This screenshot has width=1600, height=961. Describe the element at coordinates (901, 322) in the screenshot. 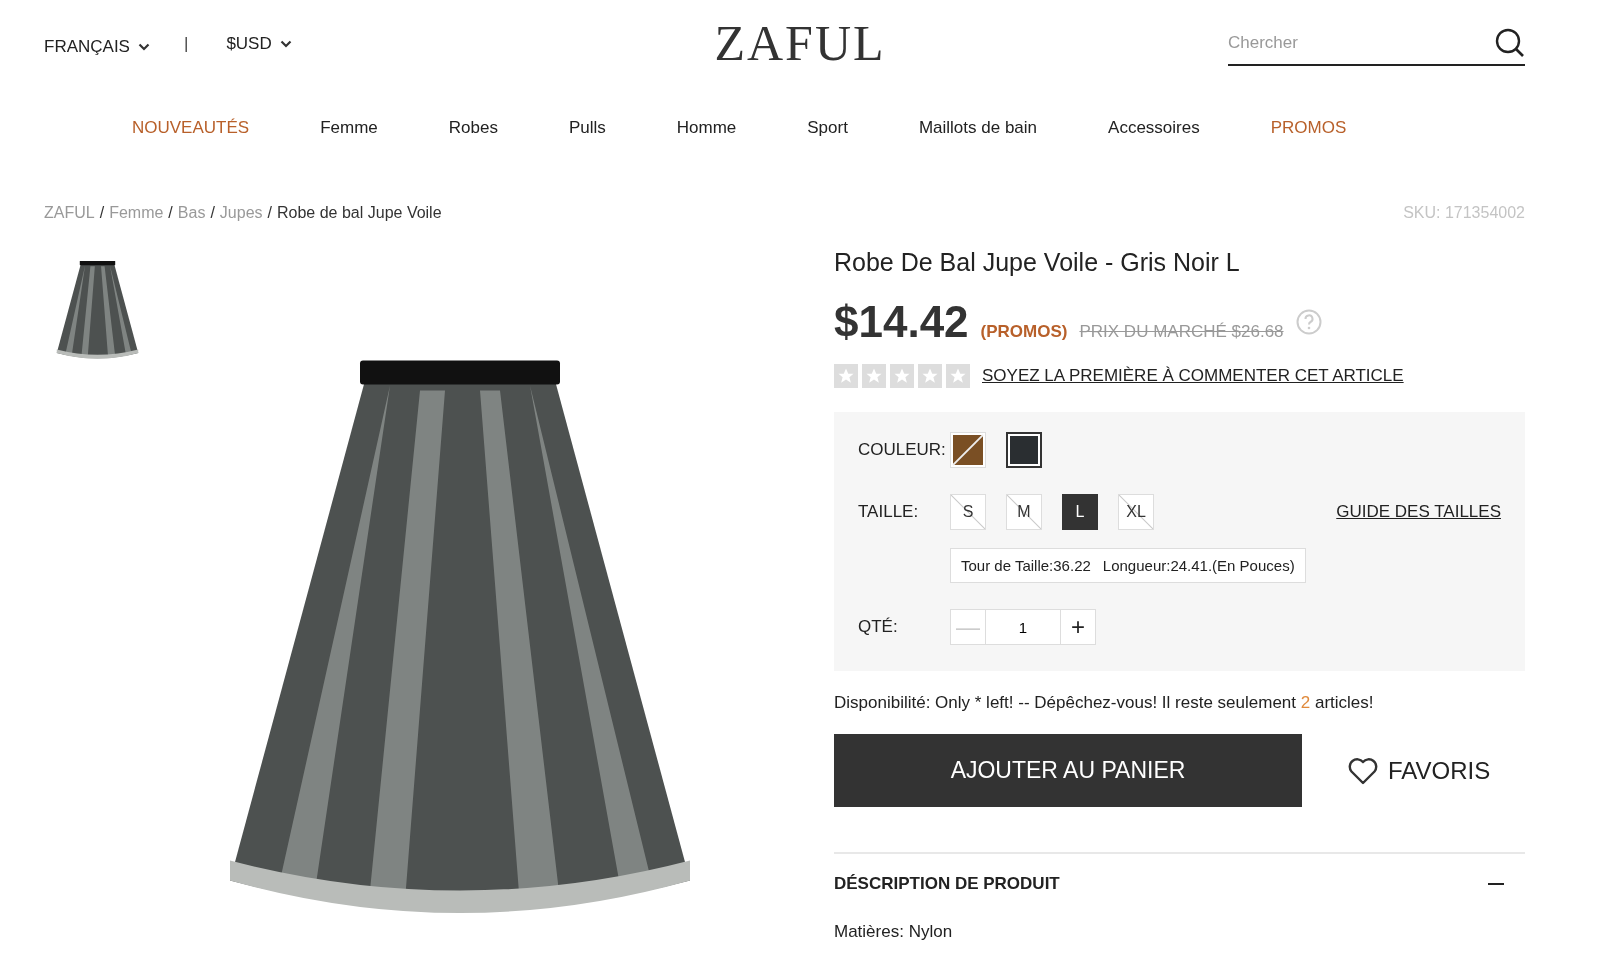

I see `price: $14.42` at that location.